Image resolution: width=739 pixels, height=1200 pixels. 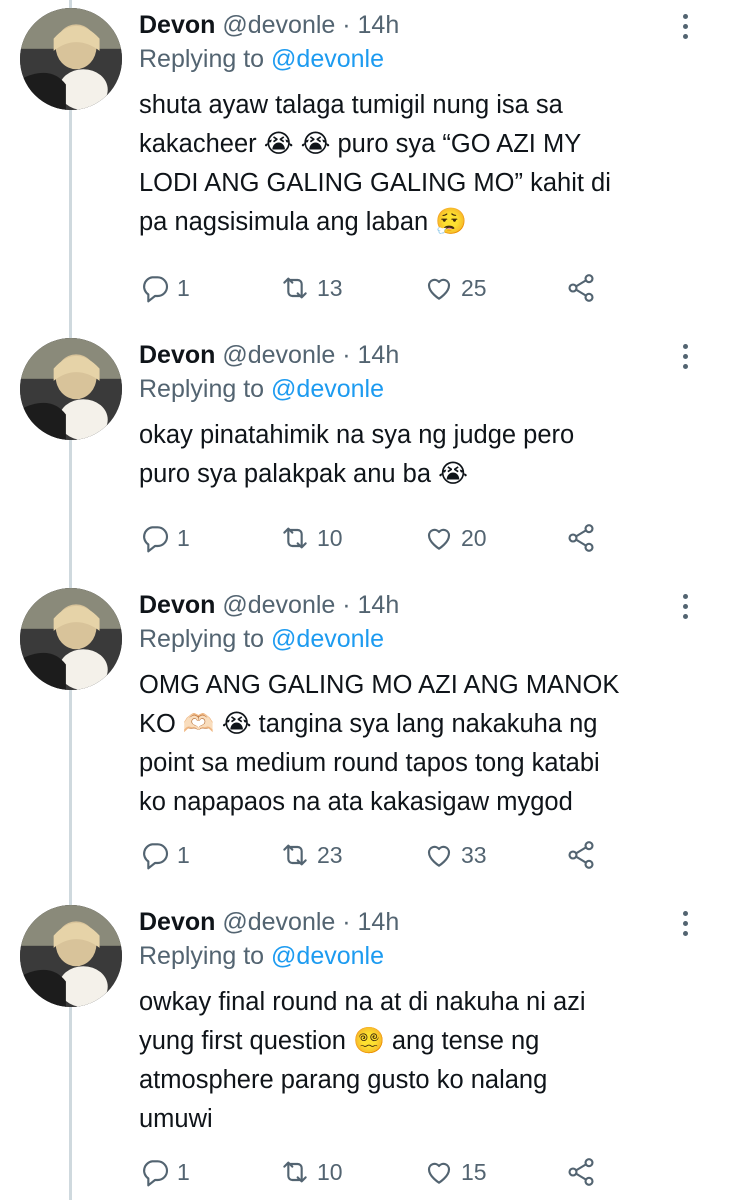 What do you see at coordinates (330, 854) in the screenshot?
I see `retweet-count: 23` at bounding box center [330, 854].